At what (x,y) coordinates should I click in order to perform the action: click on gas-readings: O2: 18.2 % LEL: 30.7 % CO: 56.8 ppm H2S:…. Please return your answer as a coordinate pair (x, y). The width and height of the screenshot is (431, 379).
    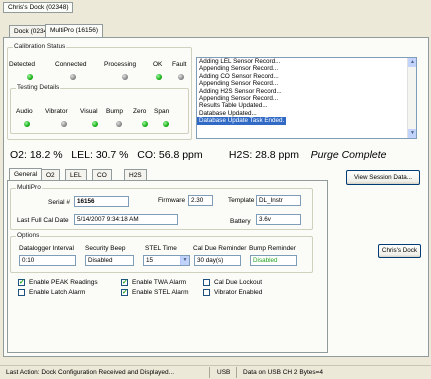
    Looking at the image, I should click on (215, 155).